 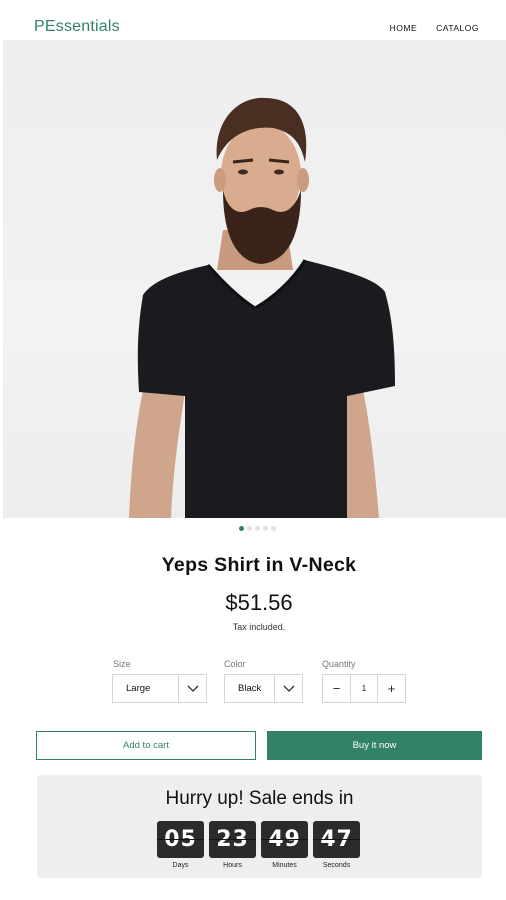 What do you see at coordinates (159, 688) in the screenshot?
I see `size-select: Large` at bounding box center [159, 688].